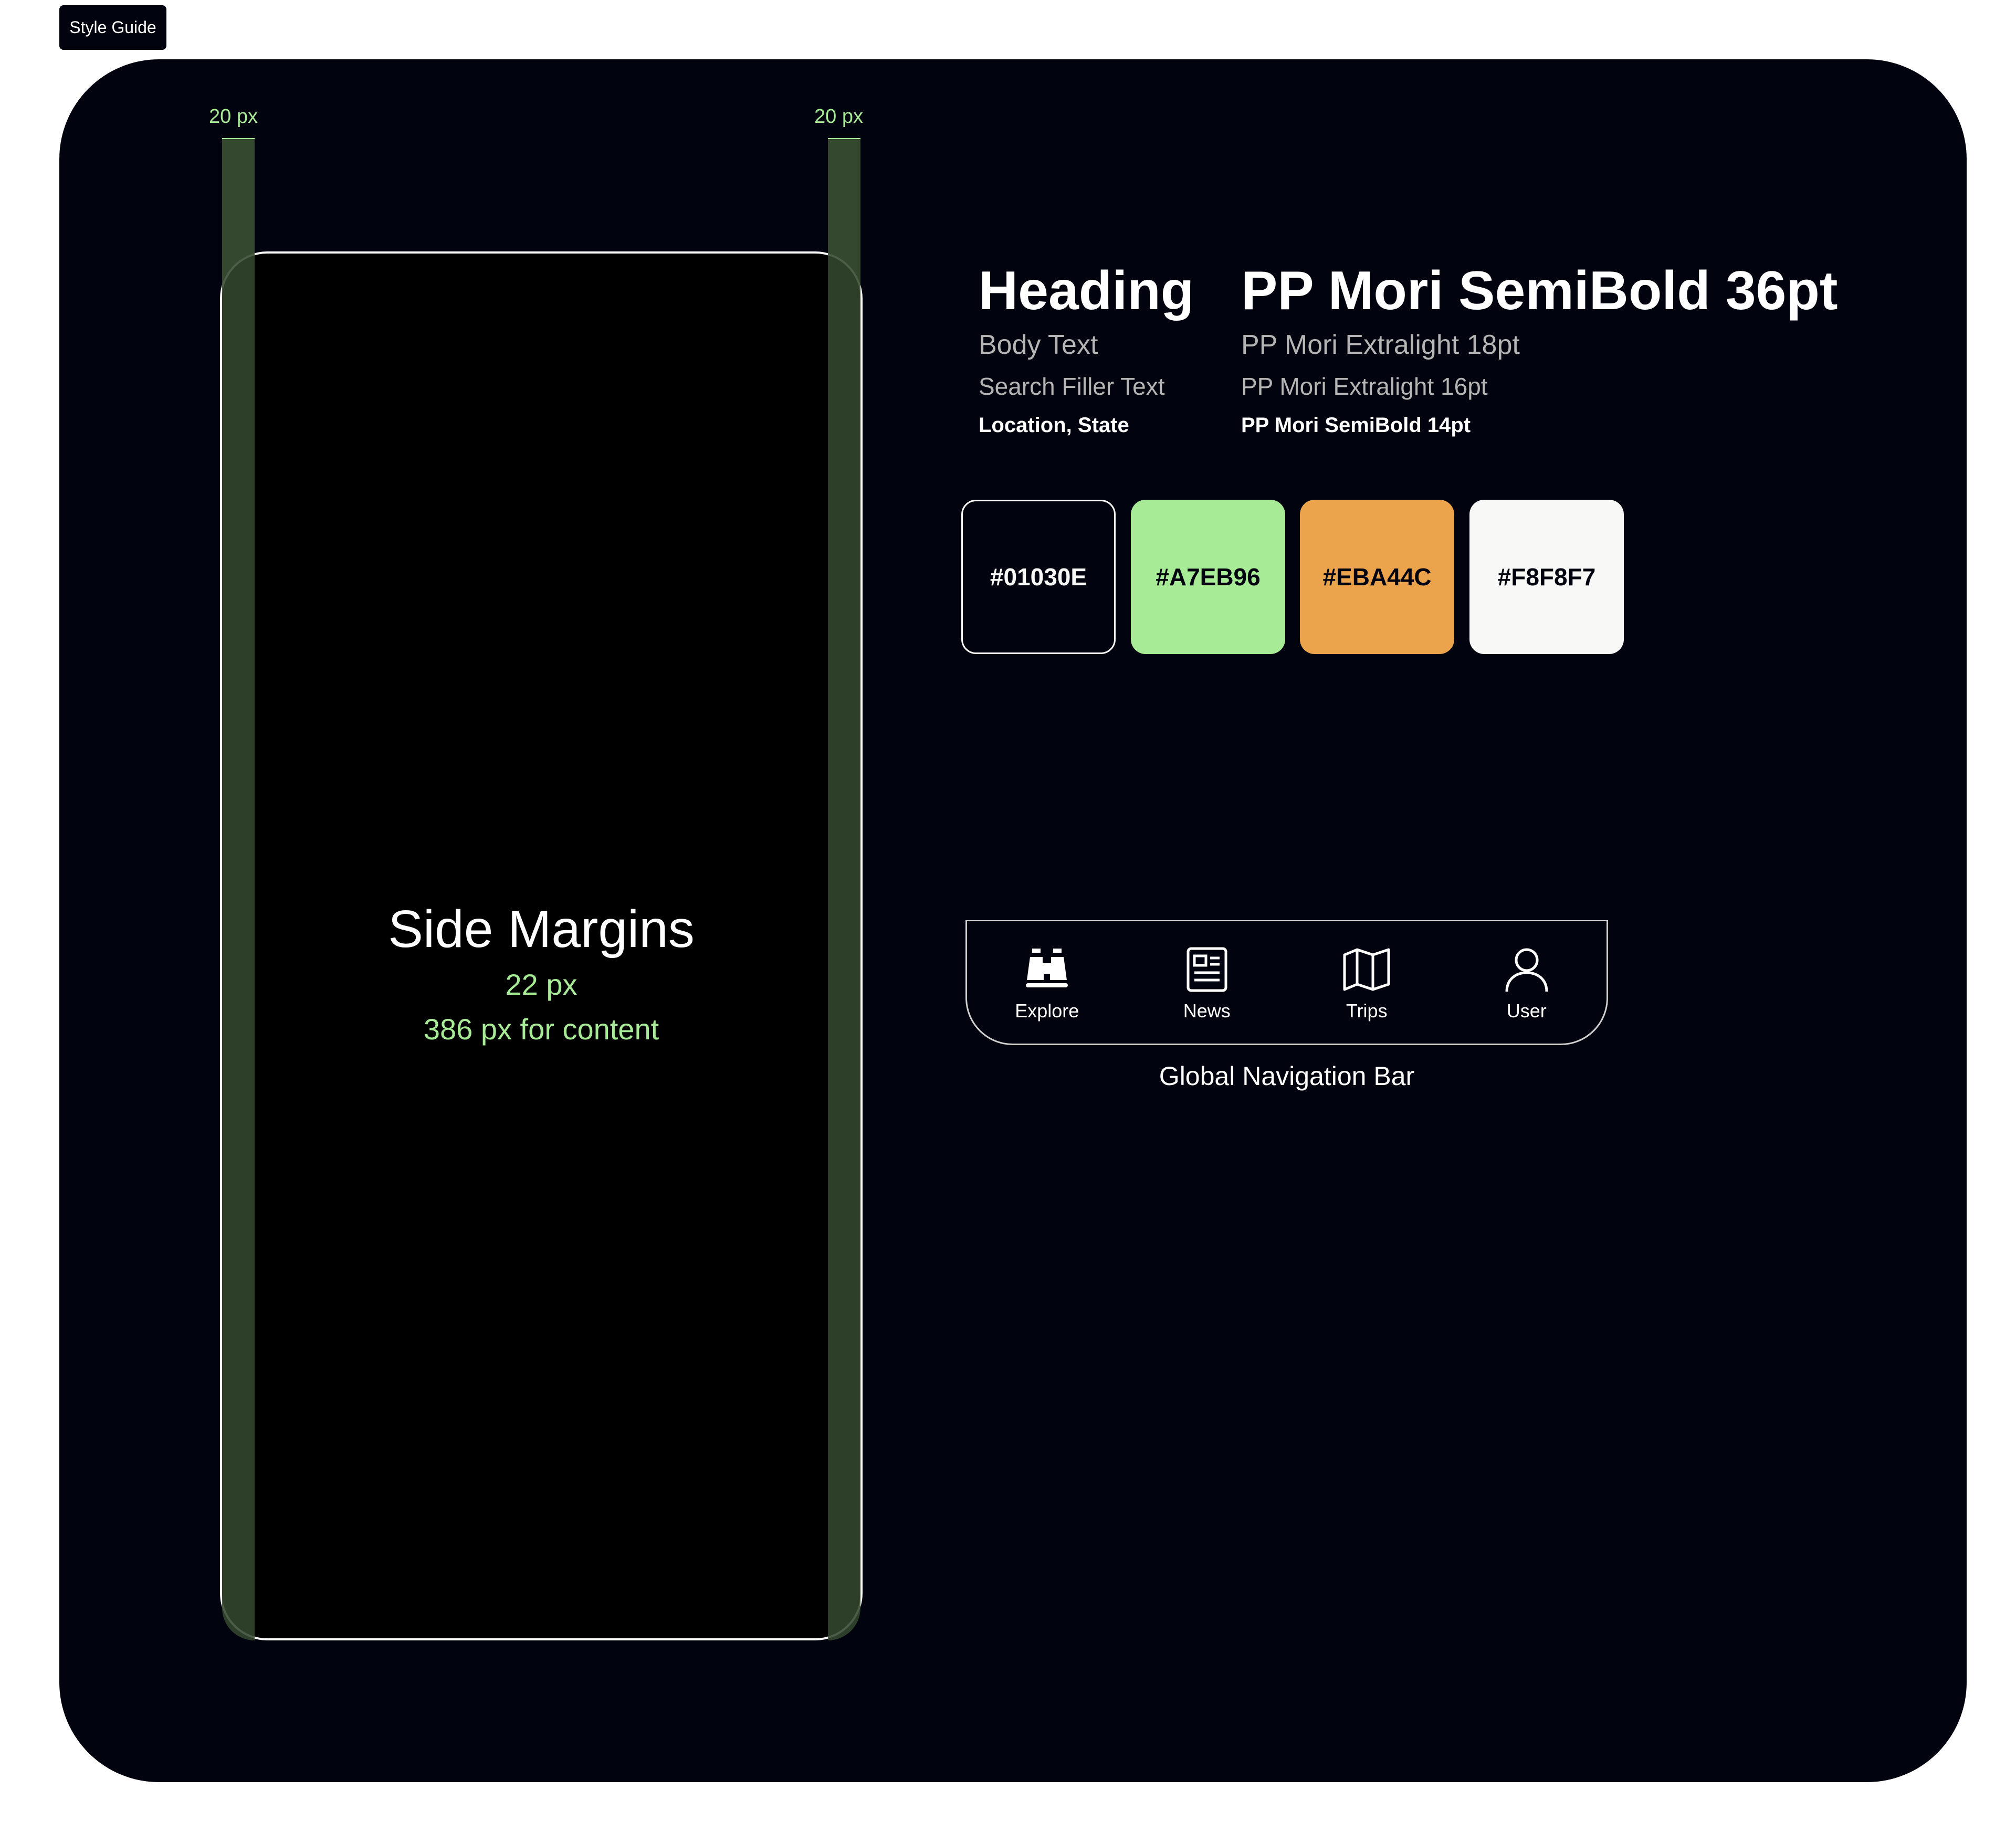  I want to click on nav-label-trips: Trips, so click(1367, 1011).